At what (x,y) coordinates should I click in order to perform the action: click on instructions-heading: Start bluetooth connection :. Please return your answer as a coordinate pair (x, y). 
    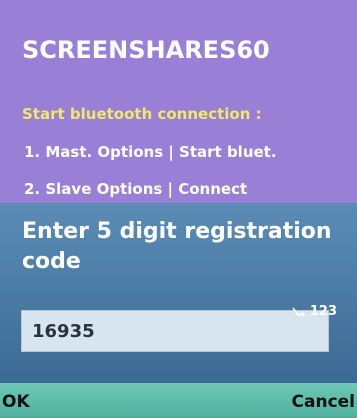
    Looking at the image, I should click on (142, 114).